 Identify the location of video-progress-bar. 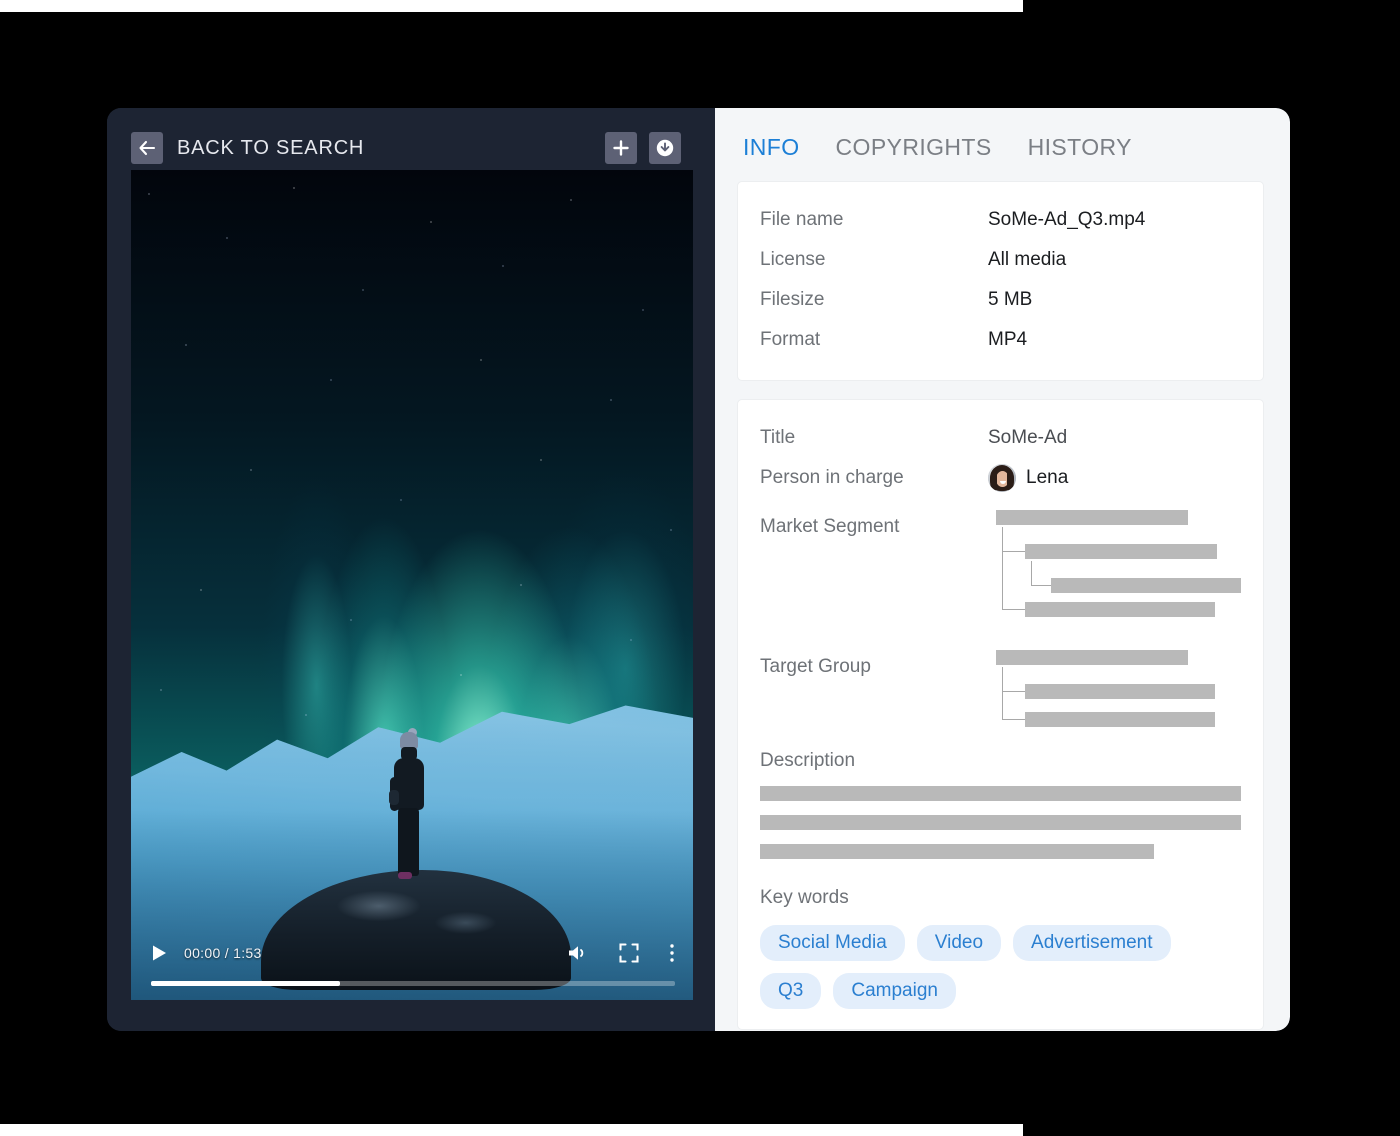
(413, 983).